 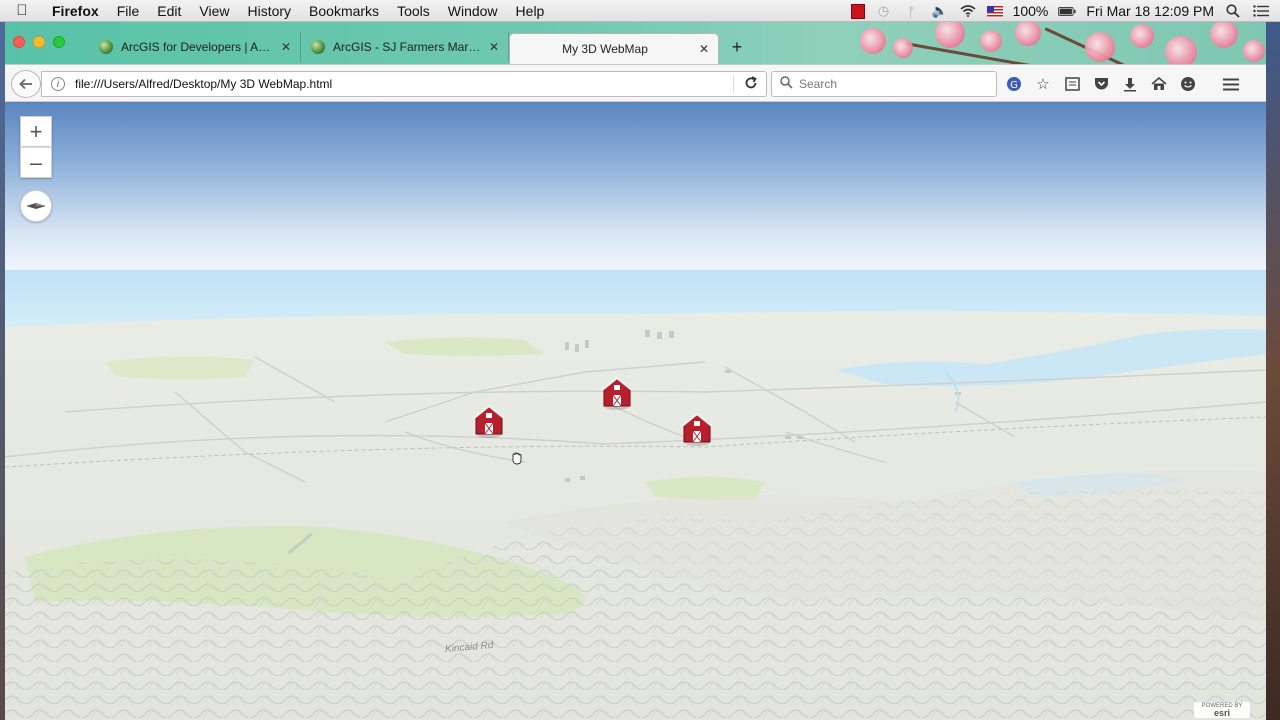 I want to click on attribution-brand: esri, so click(x=1221, y=713).